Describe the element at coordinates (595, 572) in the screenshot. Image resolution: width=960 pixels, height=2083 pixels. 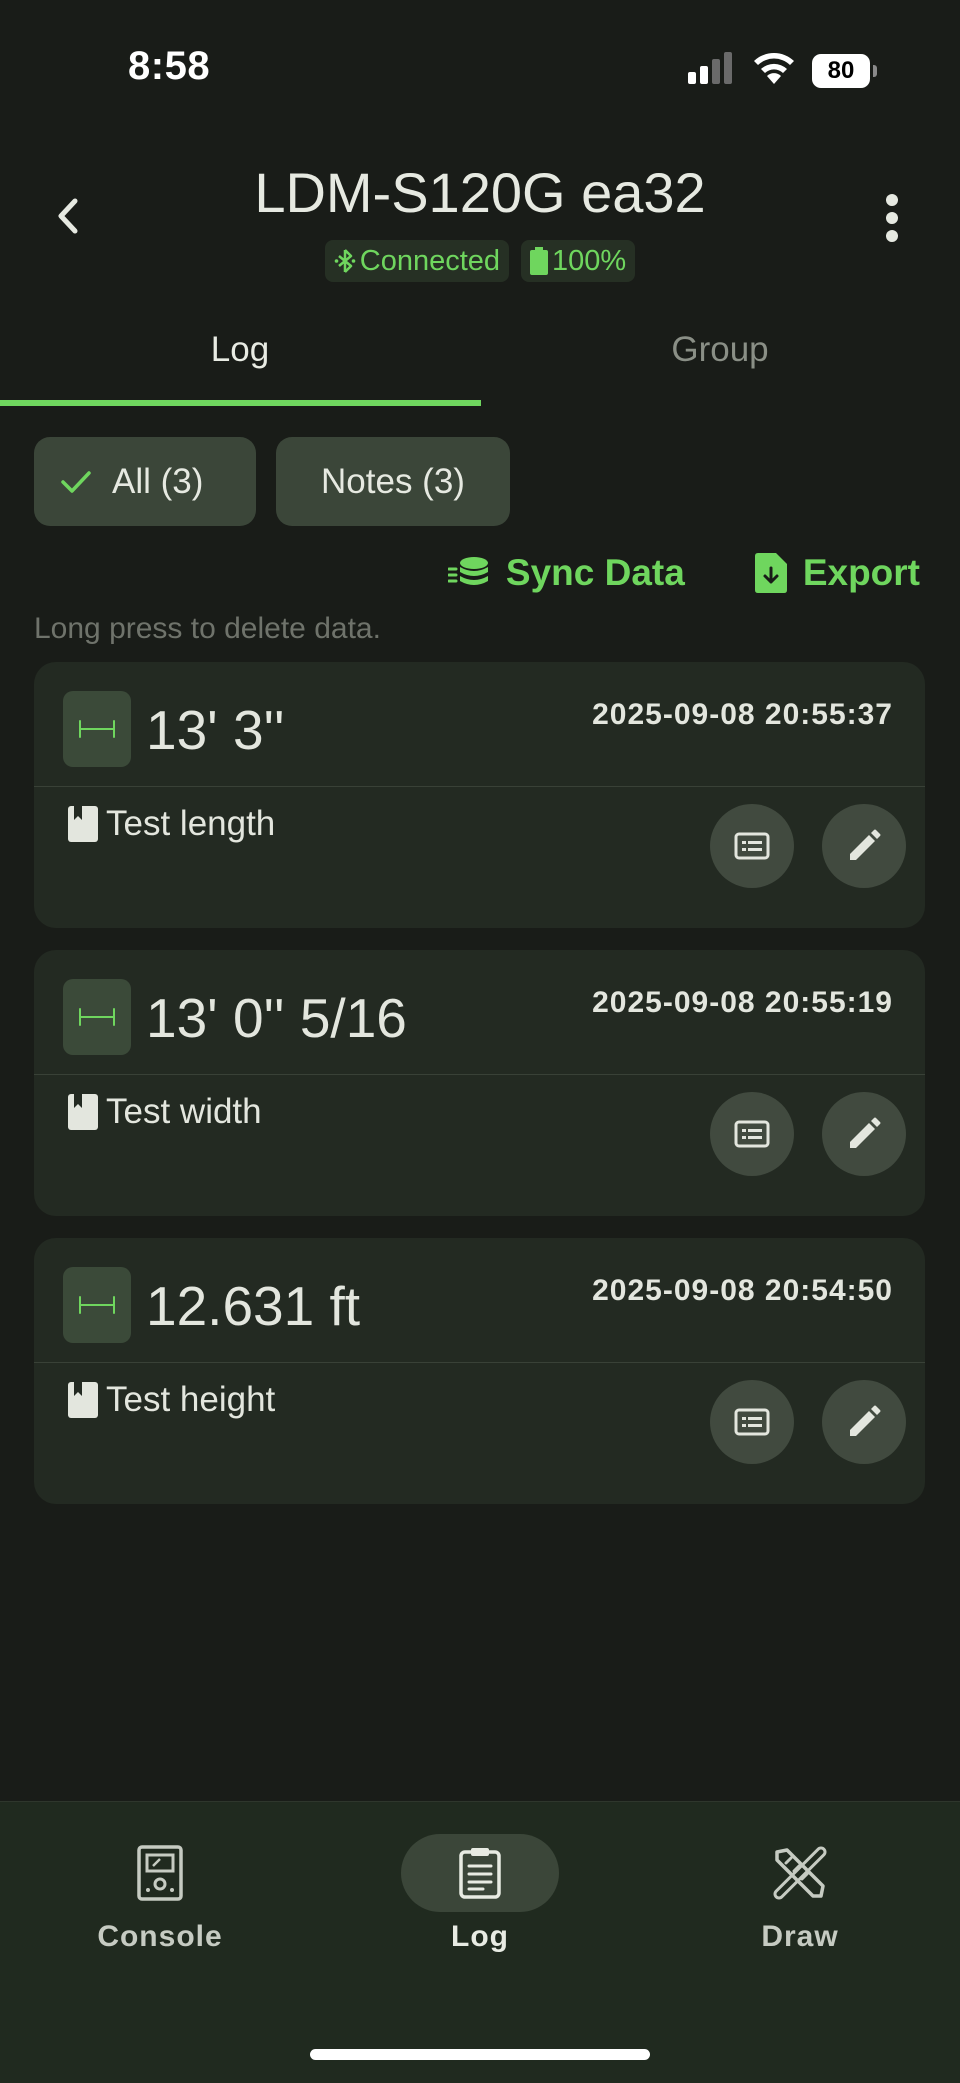
I see `sync-data-label: Sync Data` at that location.